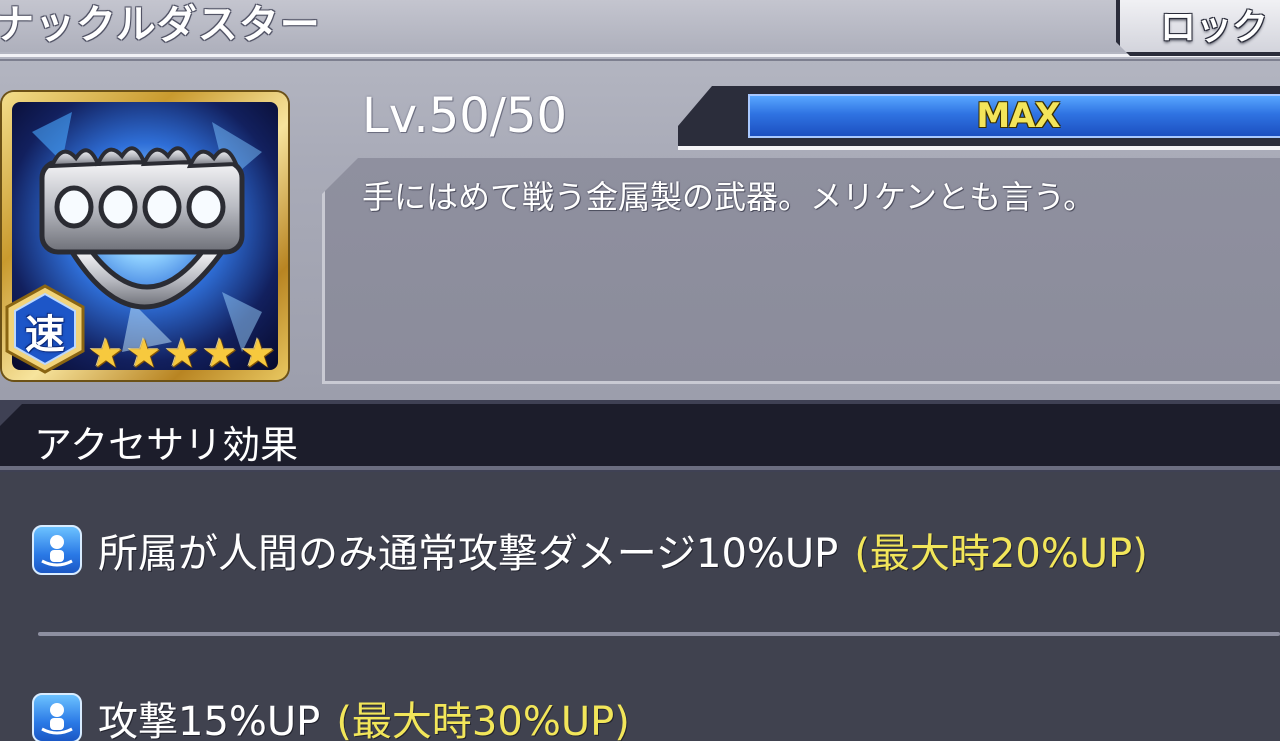 The image size is (1280, 741). I want to click on effect-item: 所属が人間のみ通常攻撃ダメージ10%UP (最大時20%UP), so click(590, 550).